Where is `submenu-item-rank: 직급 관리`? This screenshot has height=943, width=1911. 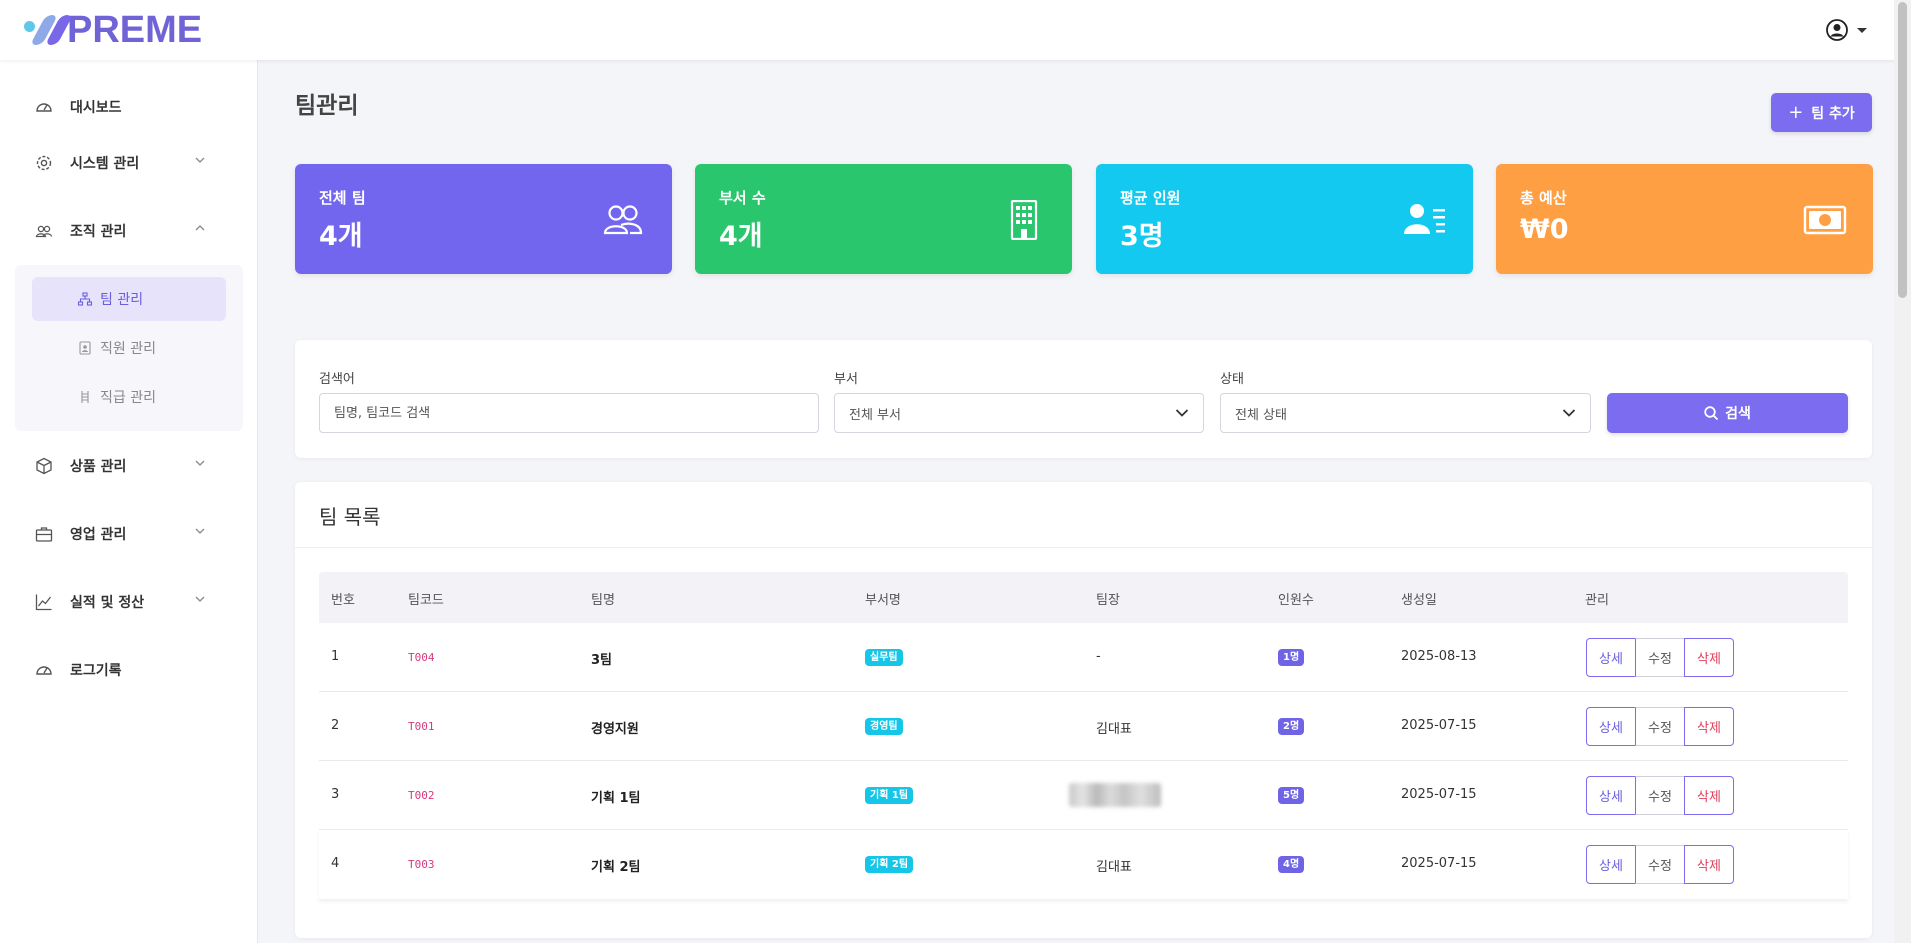
submenu-item-rank: 직급 관리 is located at coordinates (129, 397).